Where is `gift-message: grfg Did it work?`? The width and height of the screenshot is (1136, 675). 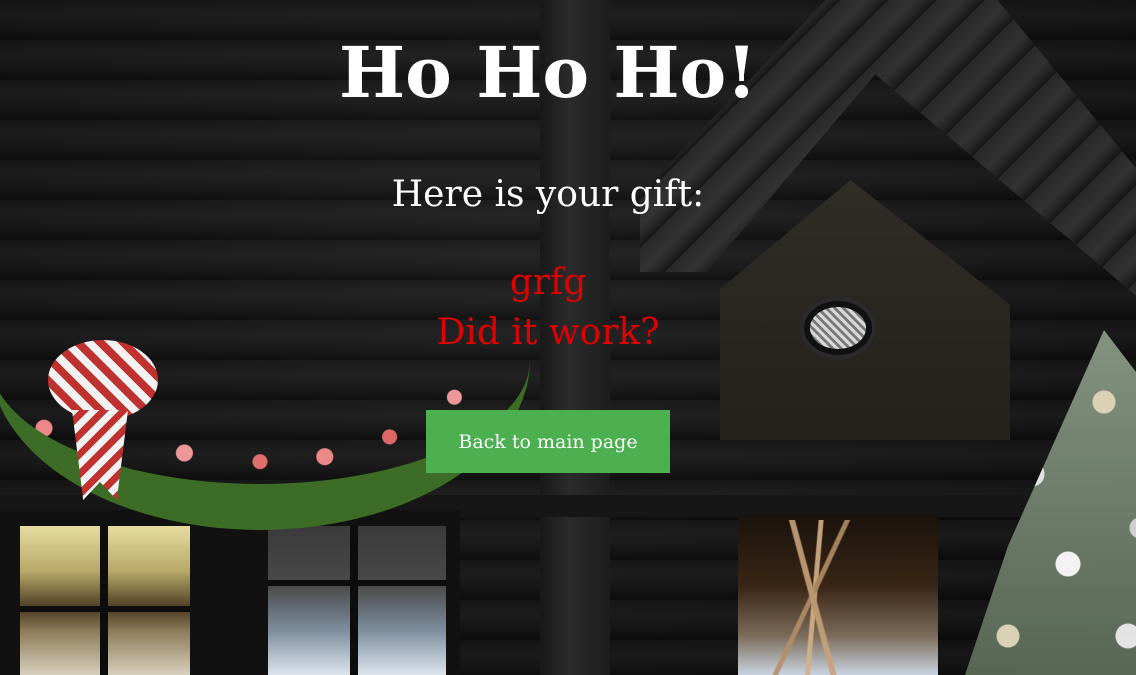 gift-message: grfg Did it work? is located at coordinates (548, 308).